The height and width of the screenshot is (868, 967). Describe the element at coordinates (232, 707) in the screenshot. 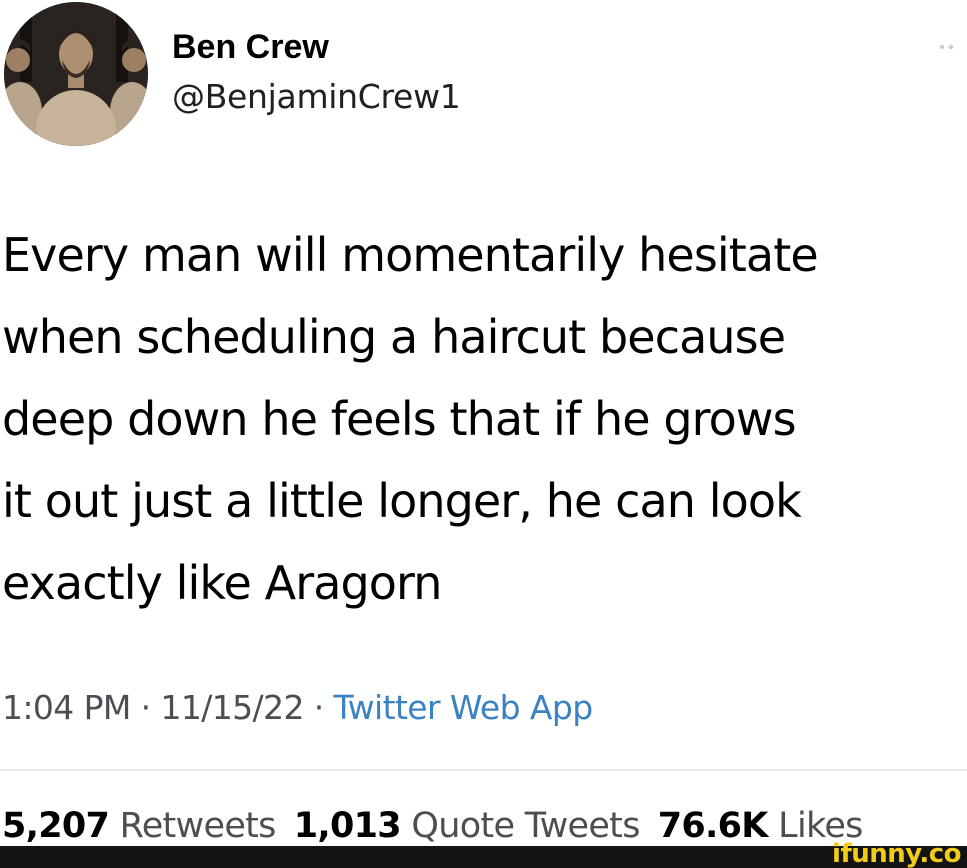

I see `tweet-date: 11/15/22` at that location.